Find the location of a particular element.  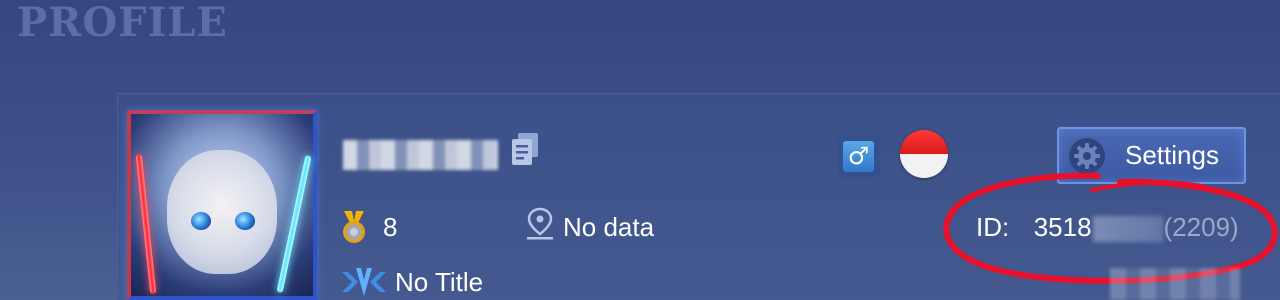

avatar is located at coordinates (222, 205).